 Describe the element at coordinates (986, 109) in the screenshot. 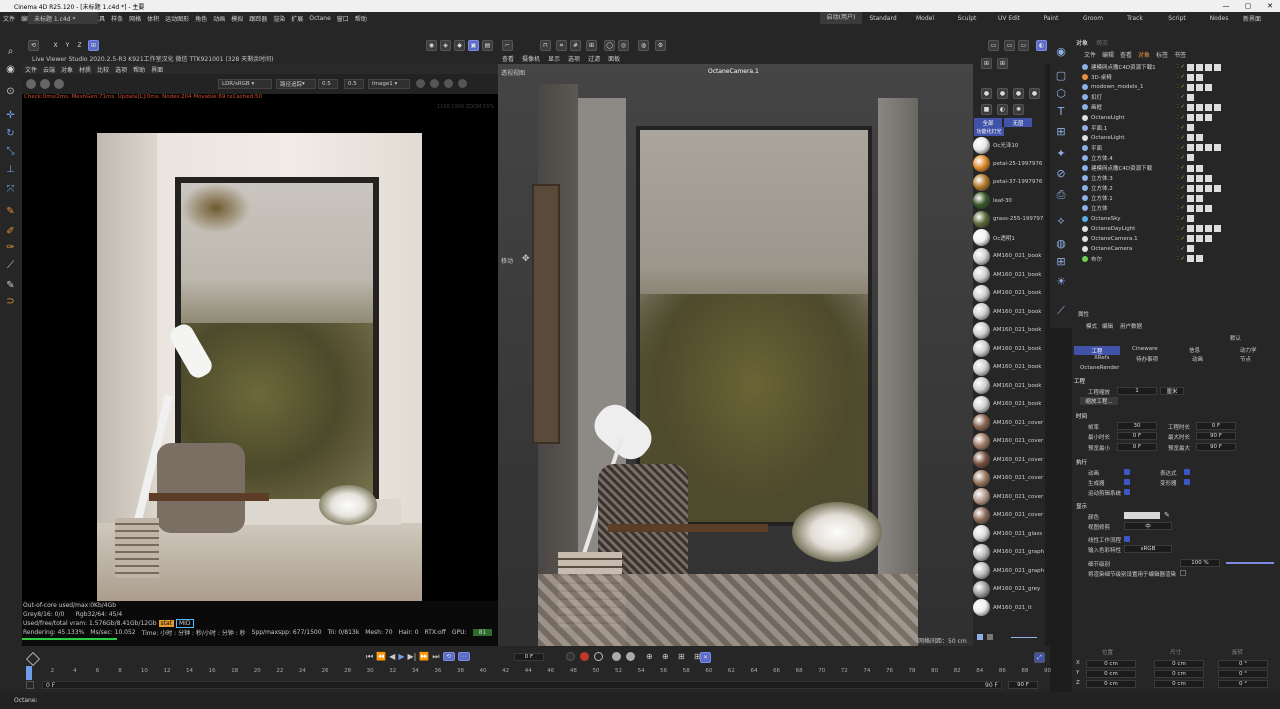

I see `emission-icon: ■` at that location.